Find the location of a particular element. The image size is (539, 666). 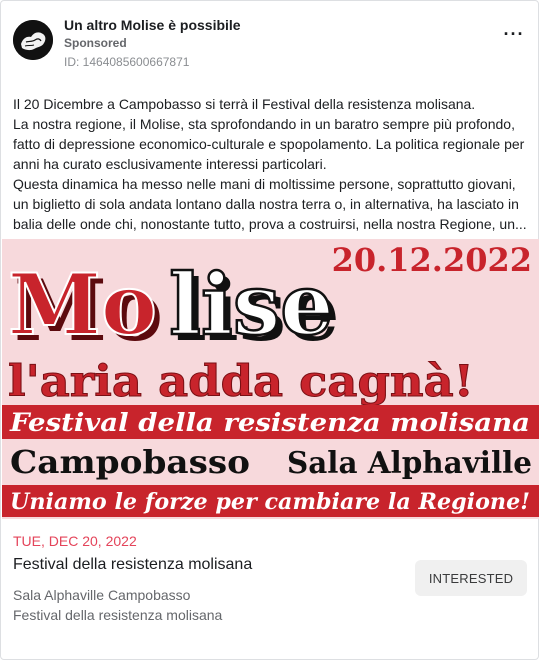

sponsored-label: Sponsored is located at coordinates (95, 43).